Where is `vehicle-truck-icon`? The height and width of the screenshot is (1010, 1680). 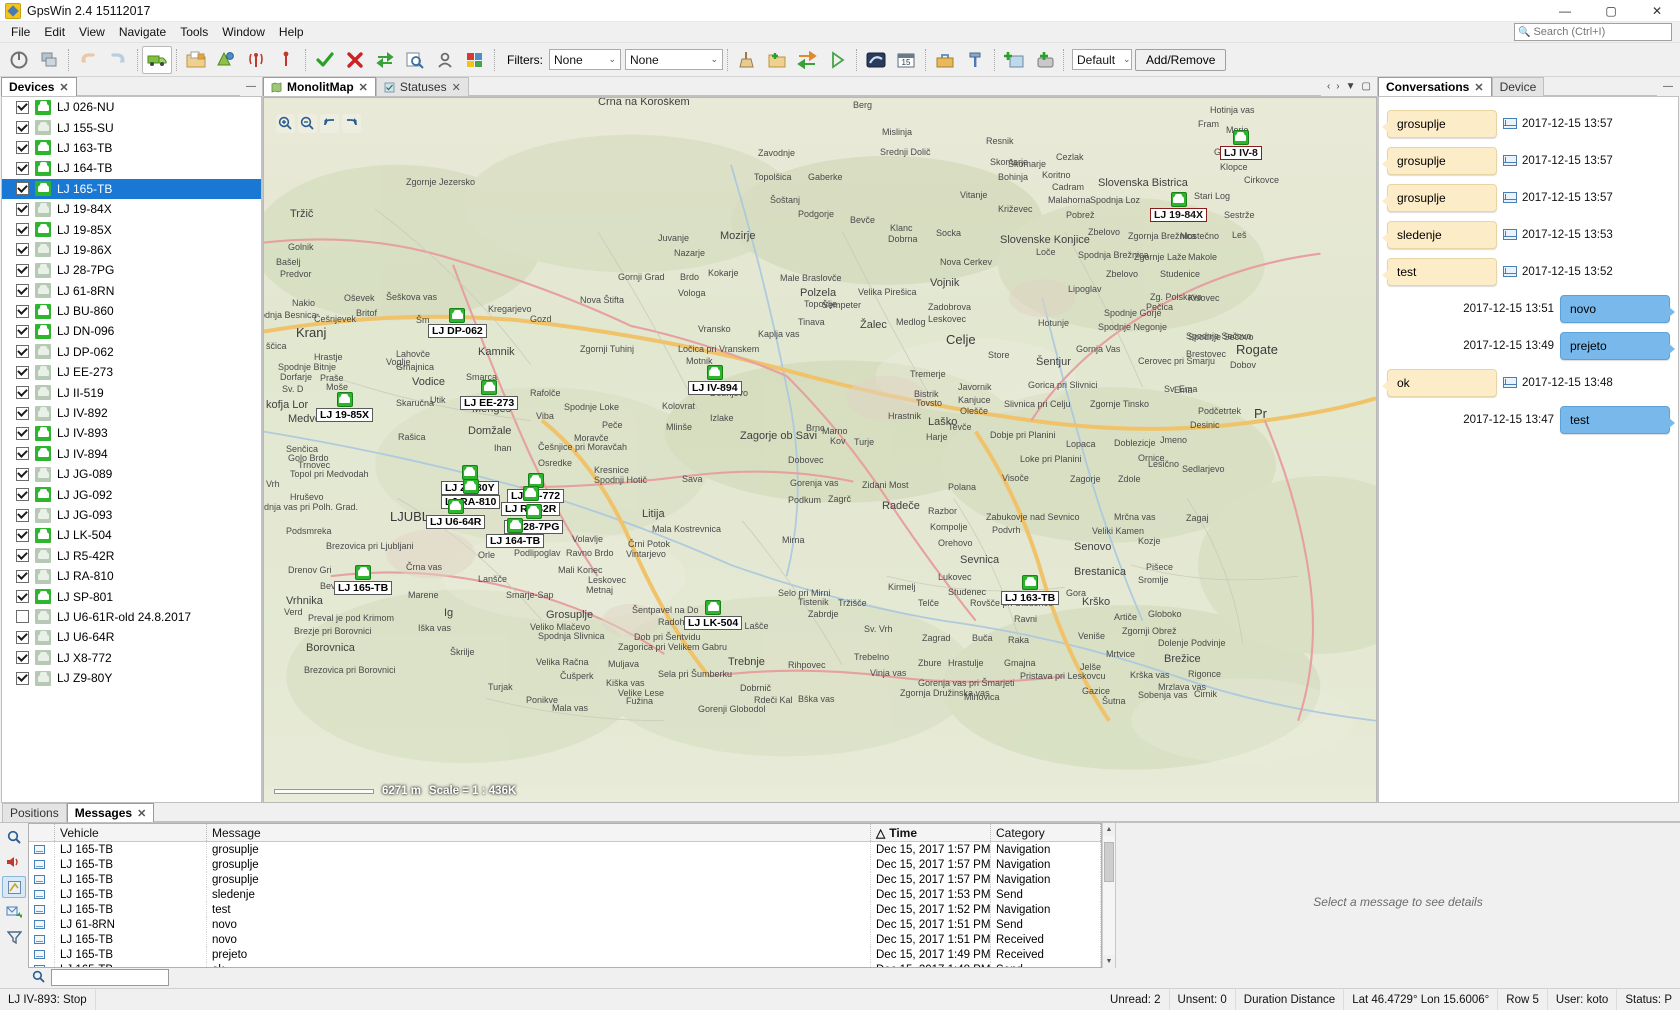 vehicle-truck-icon is located at coordinates (157, 59).